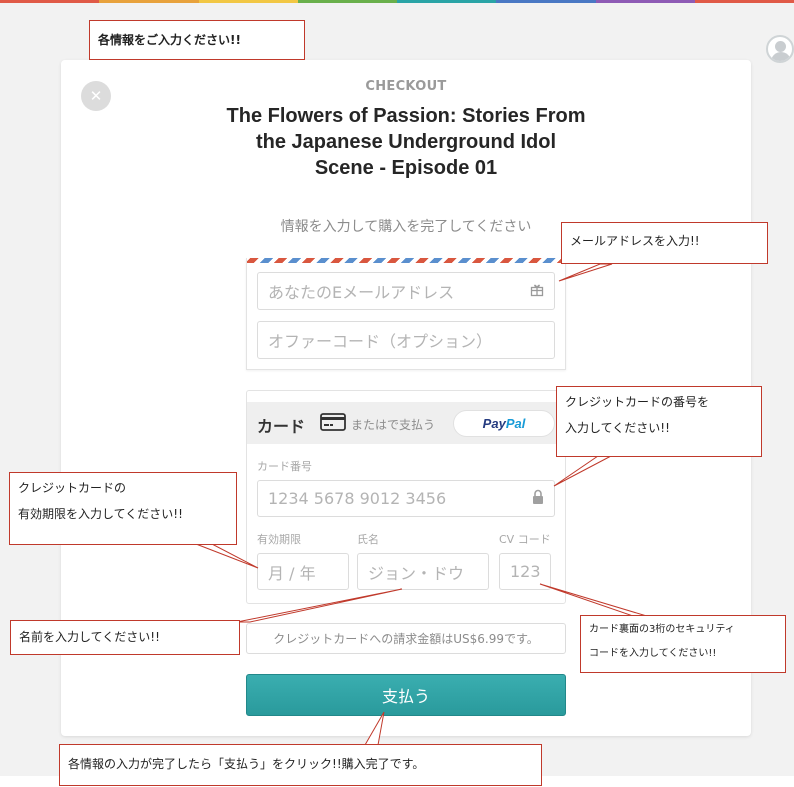 This screenshot has height=787, width=794. What do you see at coordinates (582, 471) in the screenshot?
I see `card-number-callout-pointer` at bounding box center [582, 471].